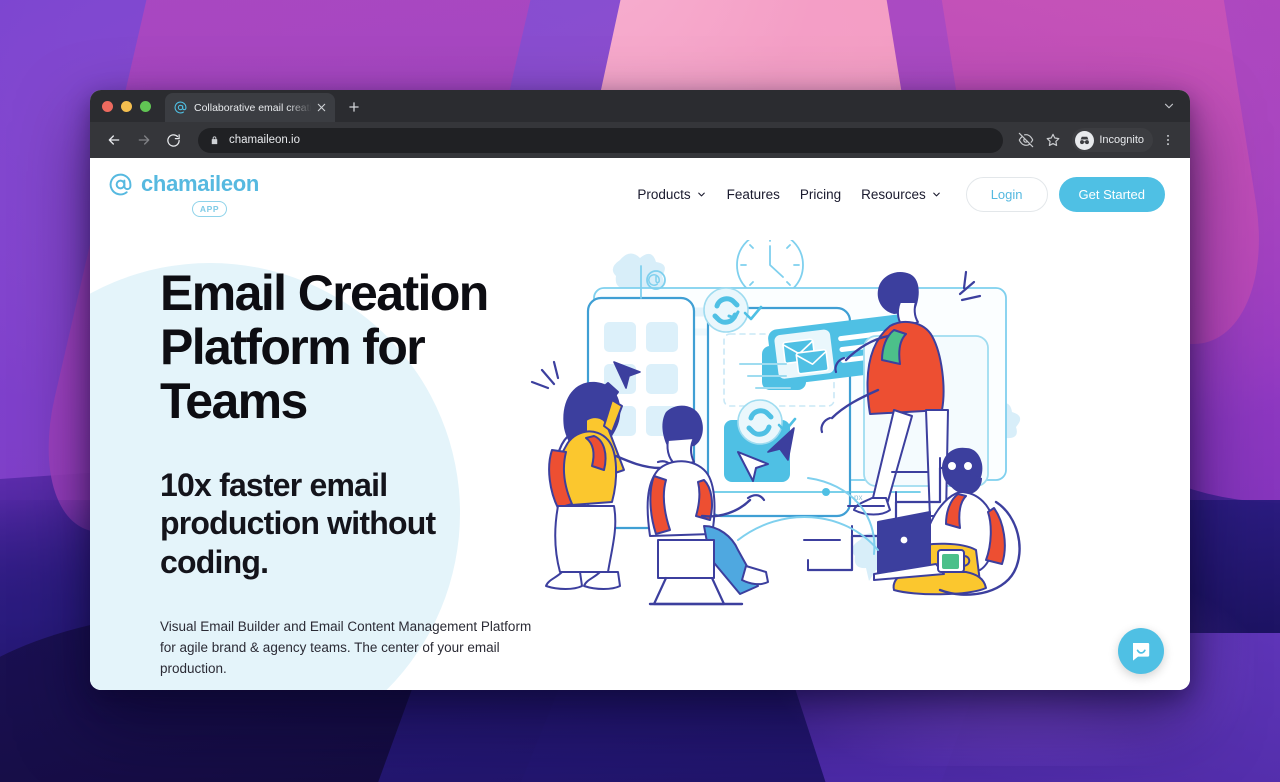 The image size is (1280, 782). What do you see at coordinates (113, 140) in the screenshot?
I see `arrow-left-icon` at bounding box center [113, 140].